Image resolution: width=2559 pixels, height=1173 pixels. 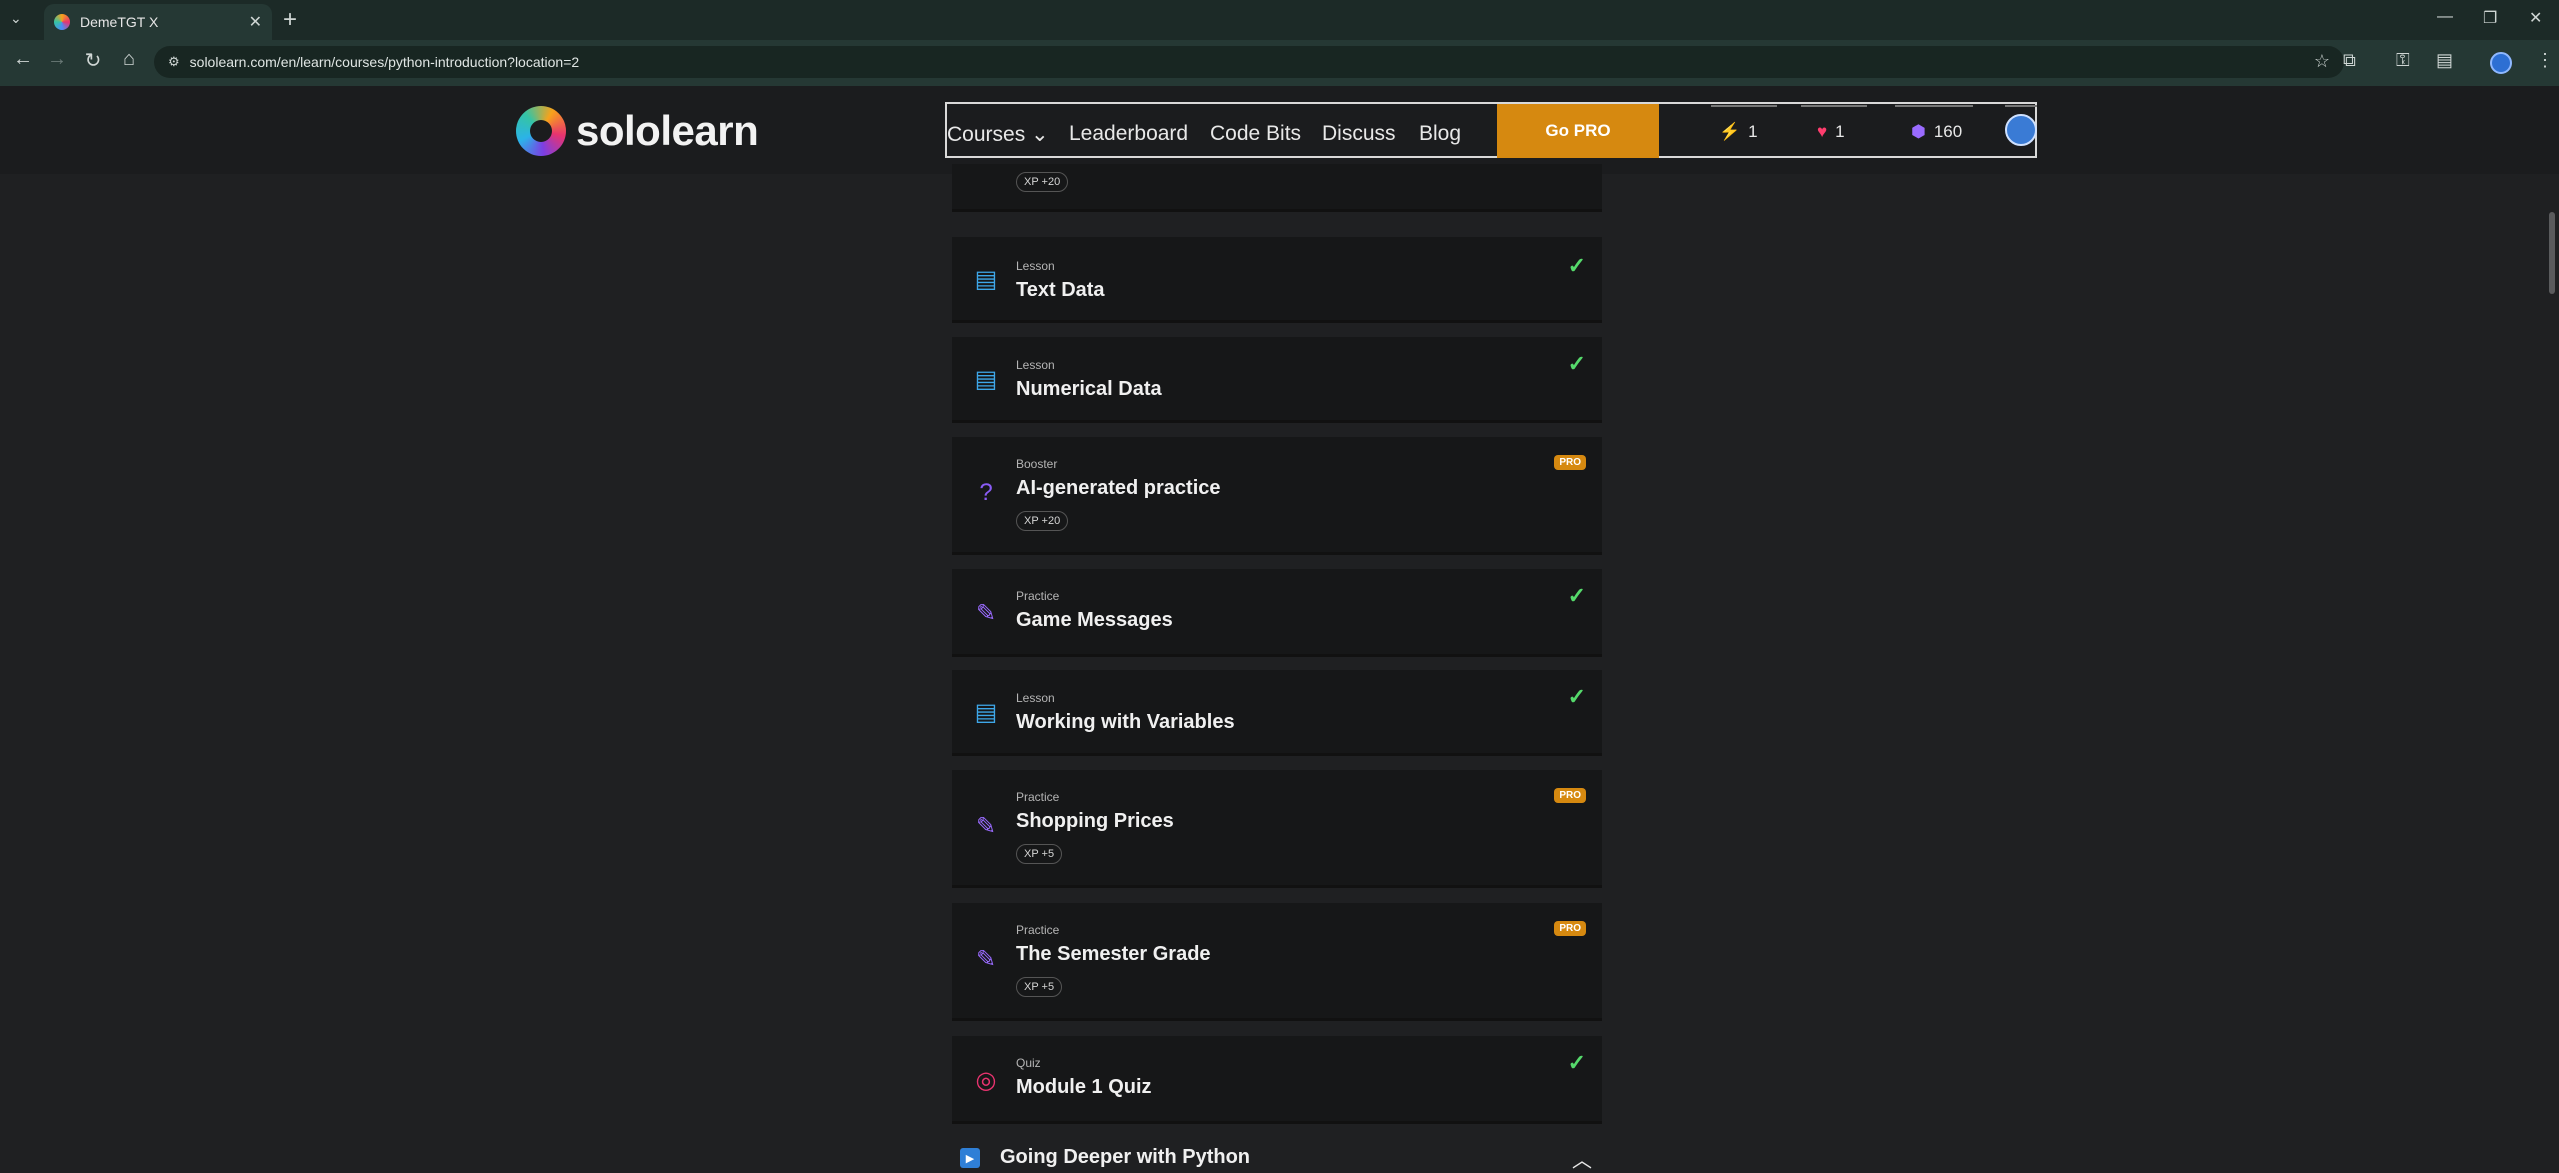 I want to click on forward-icon: →, so click(x=57, y=59).